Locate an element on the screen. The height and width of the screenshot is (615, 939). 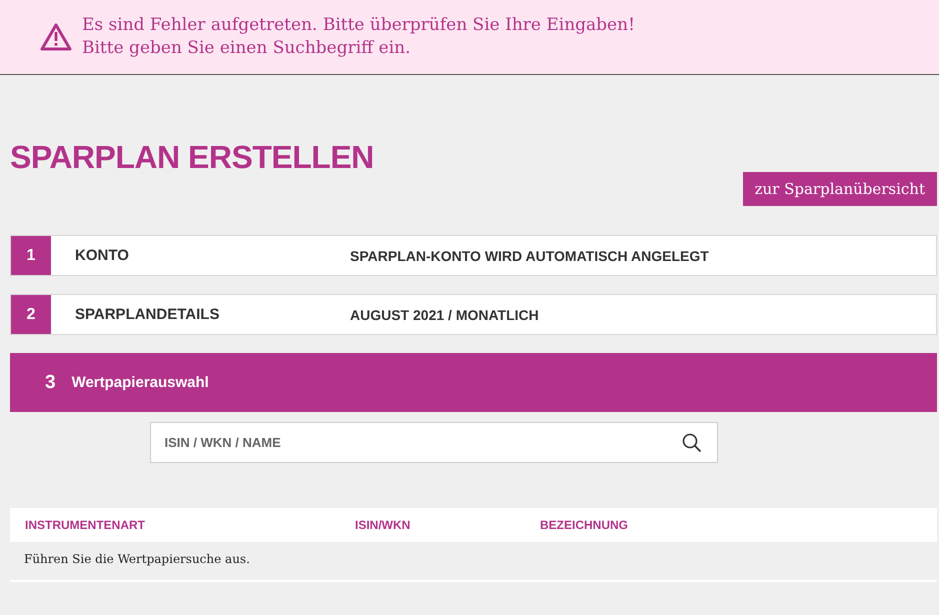
step-summary: AUGUST 2021 / MONATLICH is located at coordinates (444, 314).